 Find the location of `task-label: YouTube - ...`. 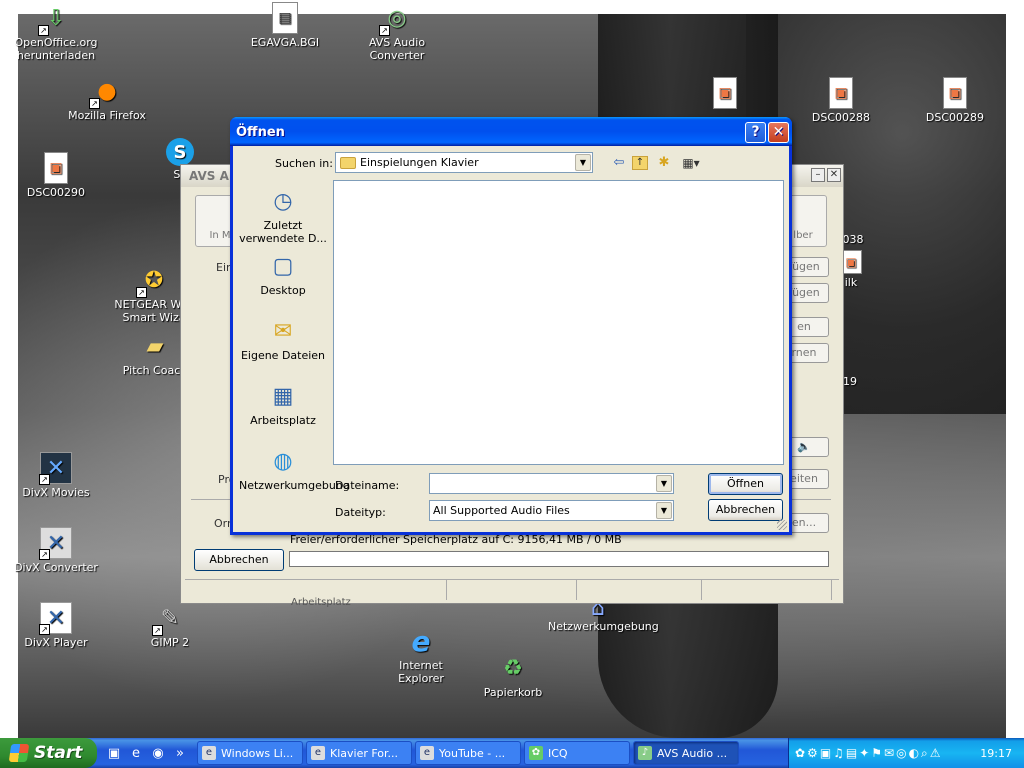

task-label: YouTube - ... is located at coordinates (472, 753).